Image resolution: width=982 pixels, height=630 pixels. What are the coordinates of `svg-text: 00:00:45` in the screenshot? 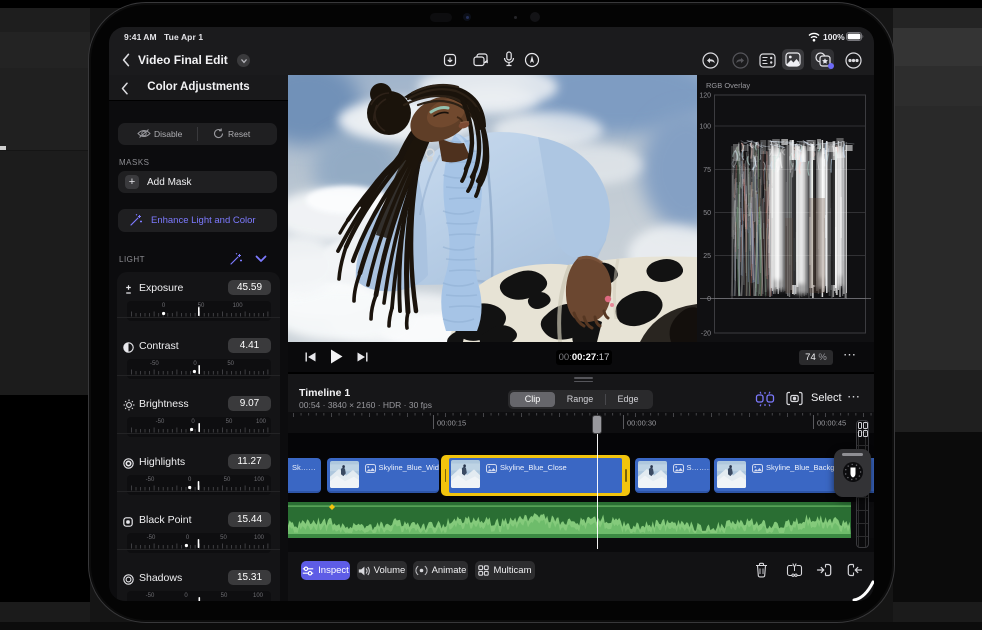 It's located at (831, 423).